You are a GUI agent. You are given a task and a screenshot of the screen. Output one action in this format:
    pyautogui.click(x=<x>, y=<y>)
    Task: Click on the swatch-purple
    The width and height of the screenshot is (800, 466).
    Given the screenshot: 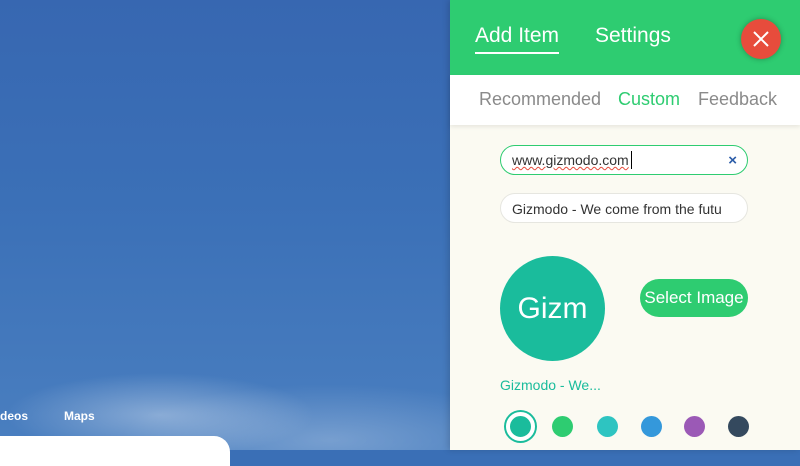 What is the action you would take?
    pyautogui.click(x=694, y=426)
    